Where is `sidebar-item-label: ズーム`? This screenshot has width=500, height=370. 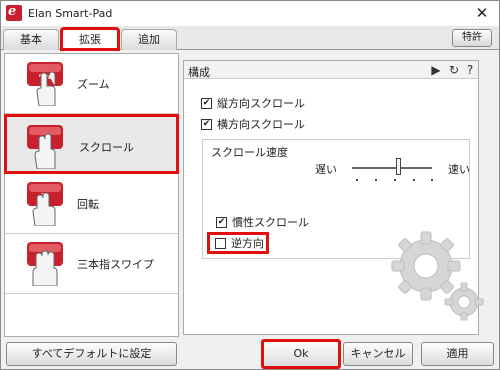
sidebar-item-label: ズーム is located at coordinates (93, 84).